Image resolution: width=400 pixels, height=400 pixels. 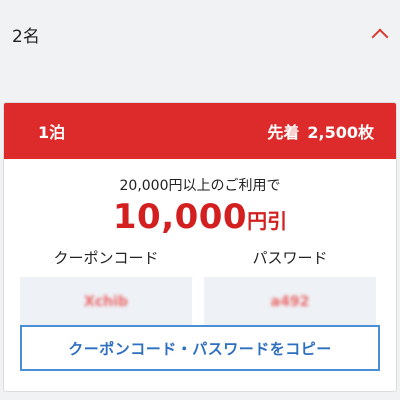 What do you see at coordinates (106, 258) in the screenshot?
I see `coupon-code-label: クーポンコード` at bounding box center [106, 258].